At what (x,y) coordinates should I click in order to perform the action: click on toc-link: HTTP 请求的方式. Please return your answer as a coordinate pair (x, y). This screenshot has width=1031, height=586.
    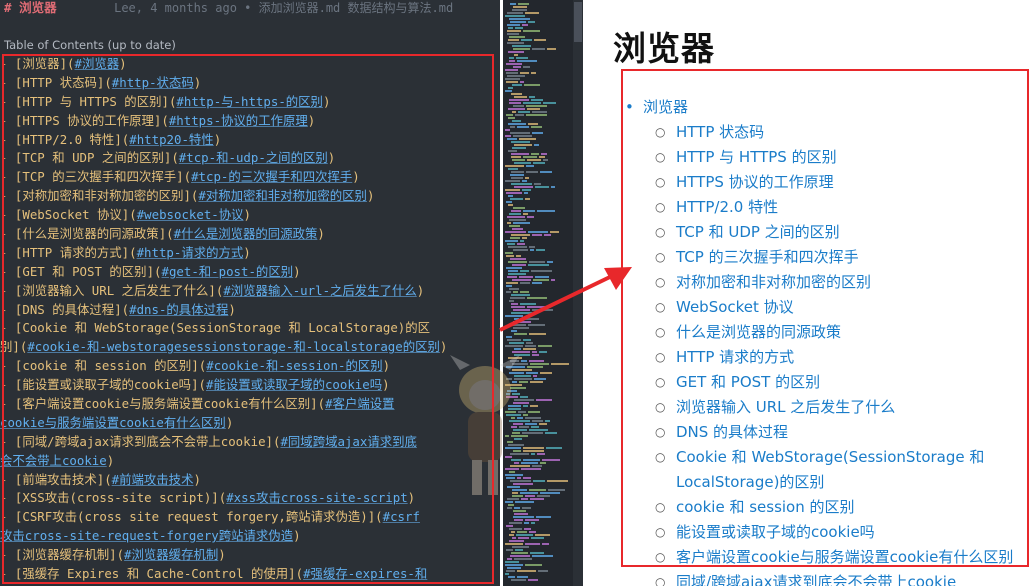
    Looking at the image, I should click on (807, 357).